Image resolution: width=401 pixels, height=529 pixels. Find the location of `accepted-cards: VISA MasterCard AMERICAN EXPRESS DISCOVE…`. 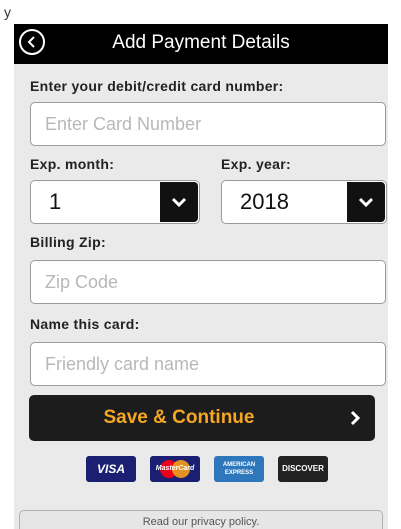

accepted-cards: VISA MasterCard AMERICAN EXPRESS DISCOVE… is located at coordinates (207, 469).